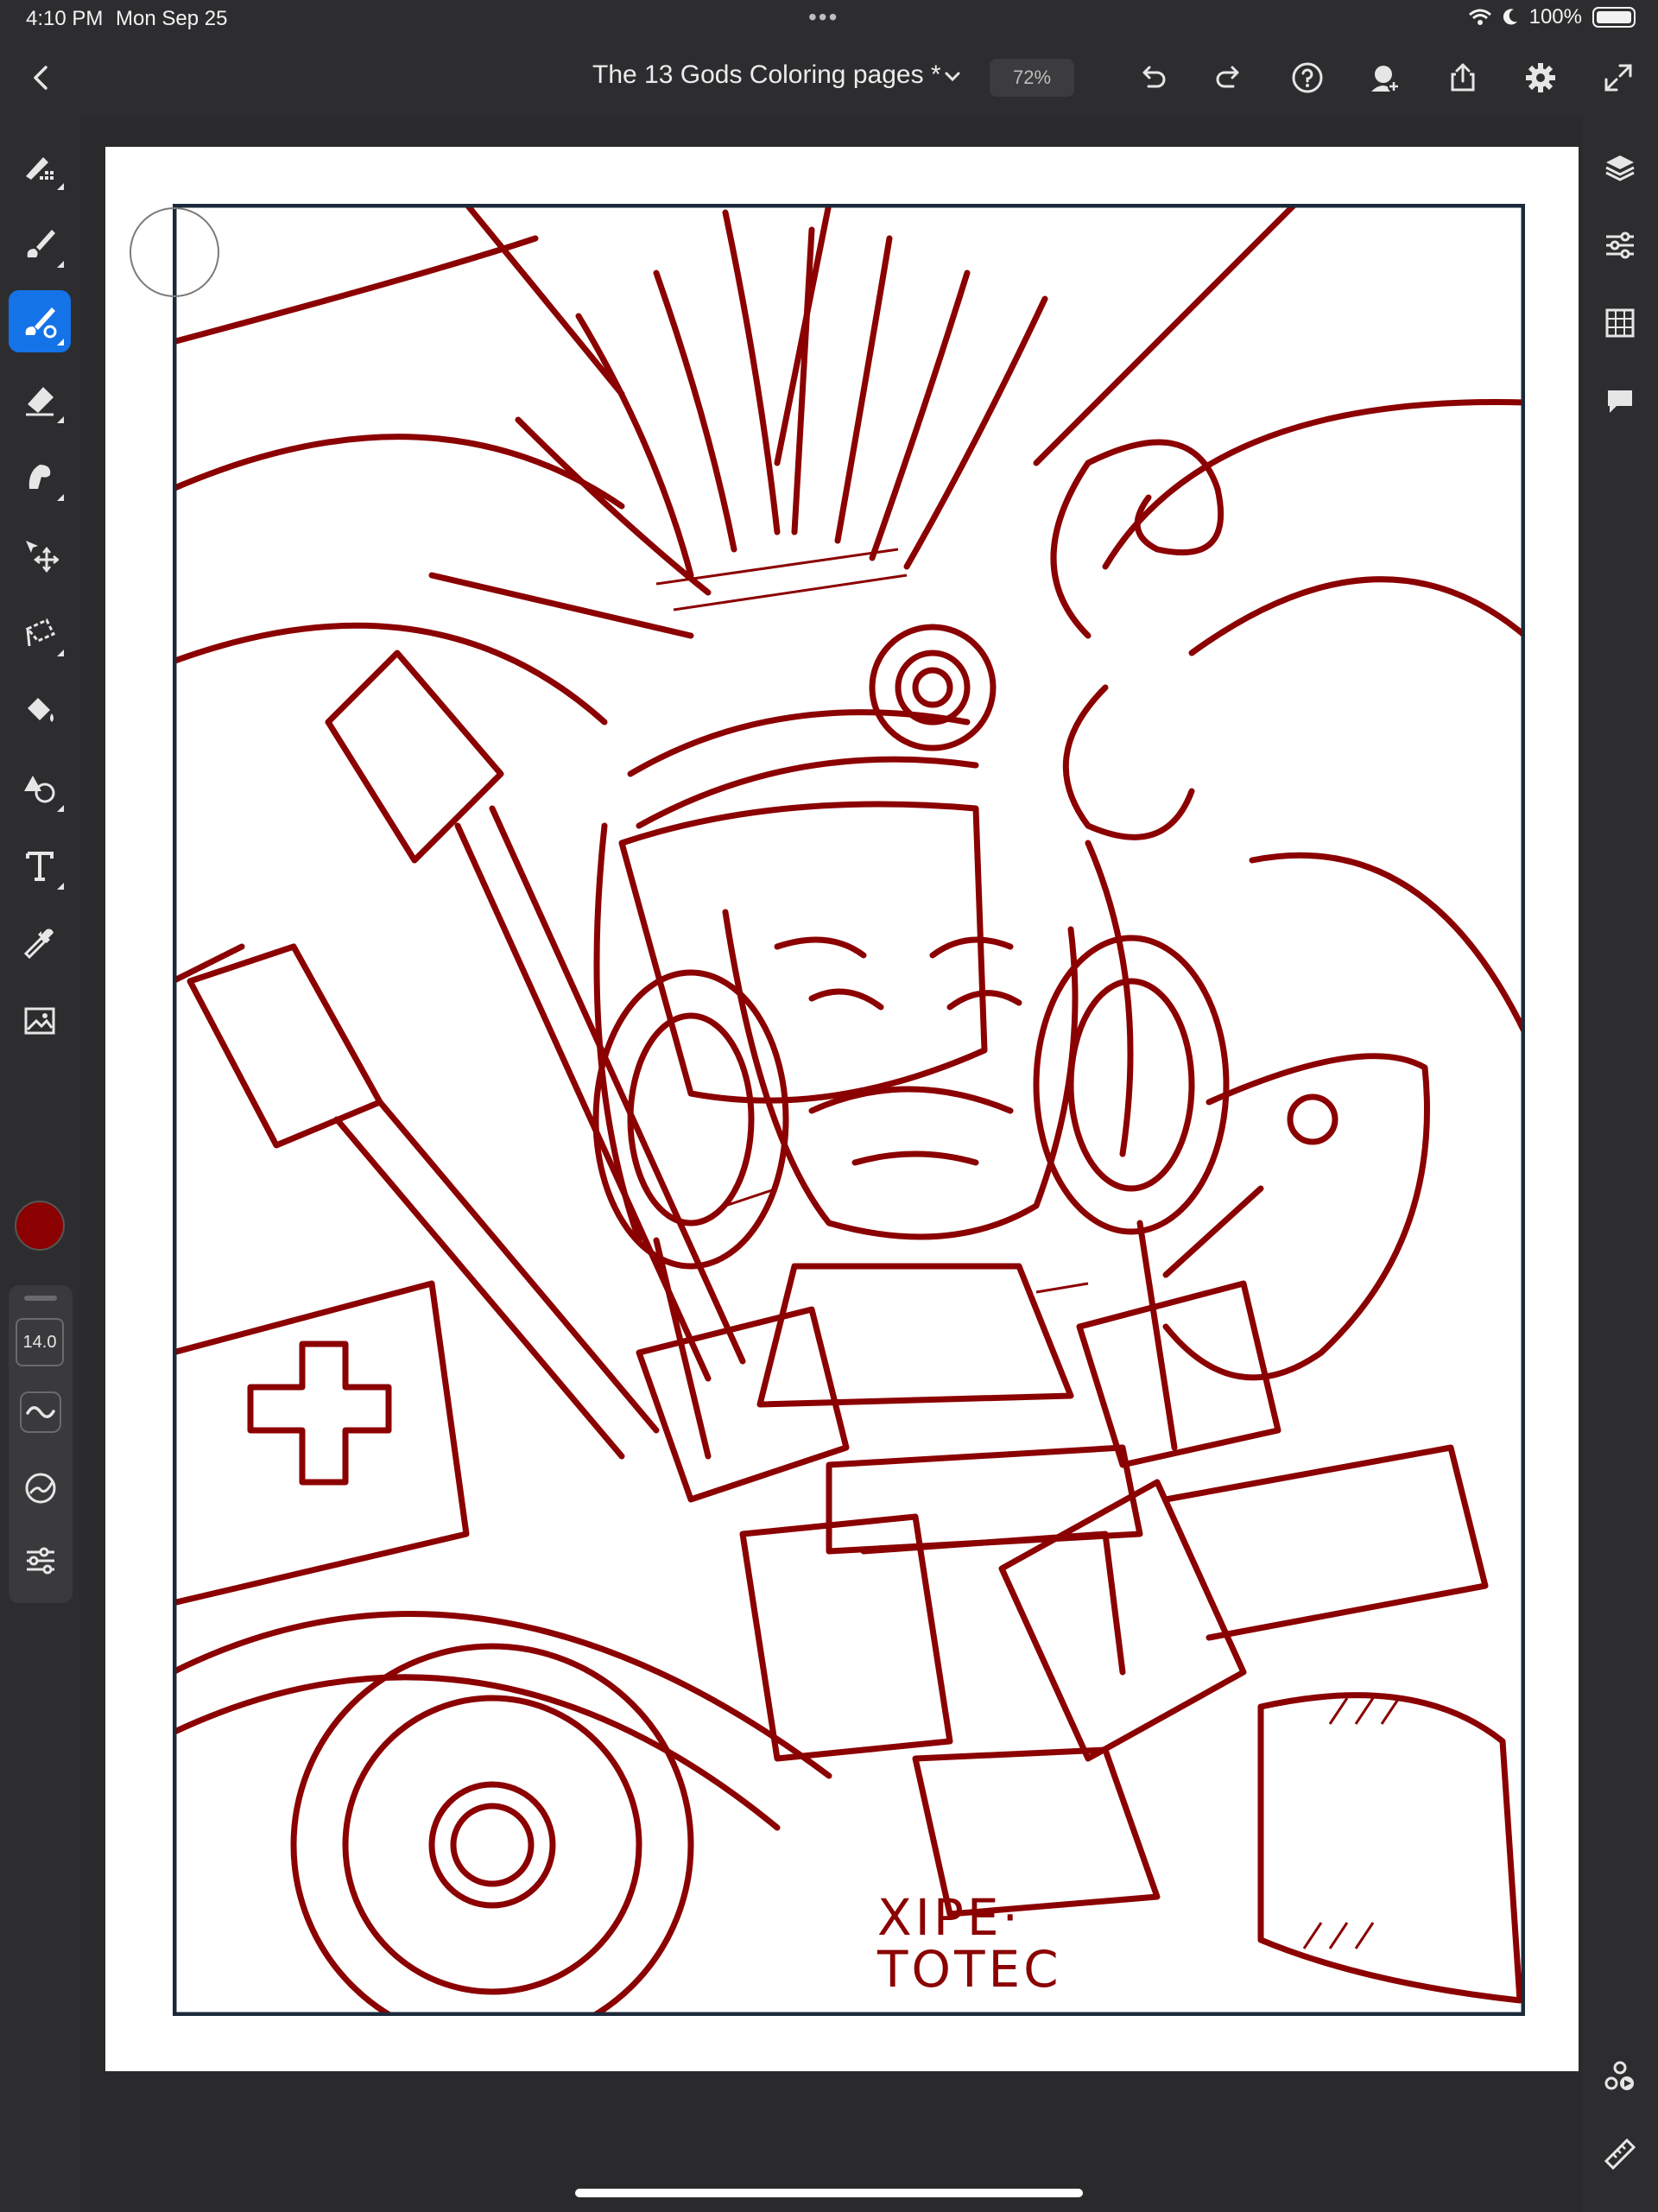 Image resolution: width=1658 pixels, height=2212 pixels. What do you see at coordinates (1479, 17) in the screenshot?
I see `wifi-icon` at bounding box center [1479, 17].